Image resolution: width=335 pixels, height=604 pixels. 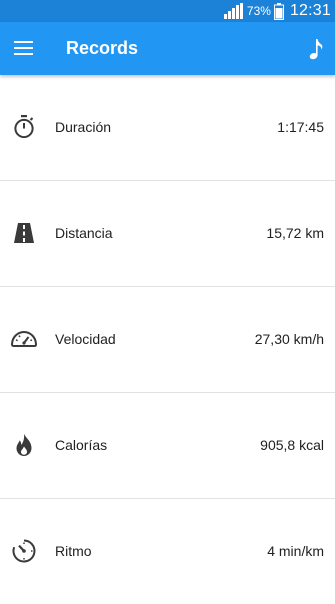 I want to click on clock: 12:31, so click(x=310, y=10).